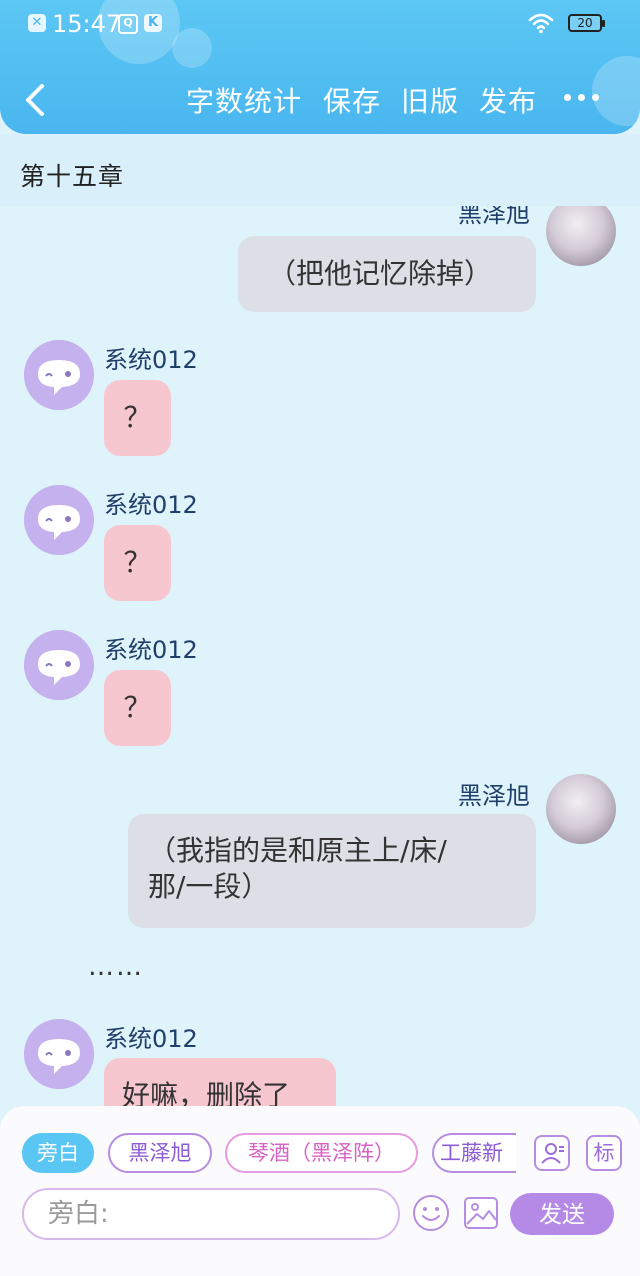 This screenshot has width=640, height=1276. Describe the element at coordinates (380, 273) in the screenshot. I see `message-text: （把他记忆除掉）` at that location.